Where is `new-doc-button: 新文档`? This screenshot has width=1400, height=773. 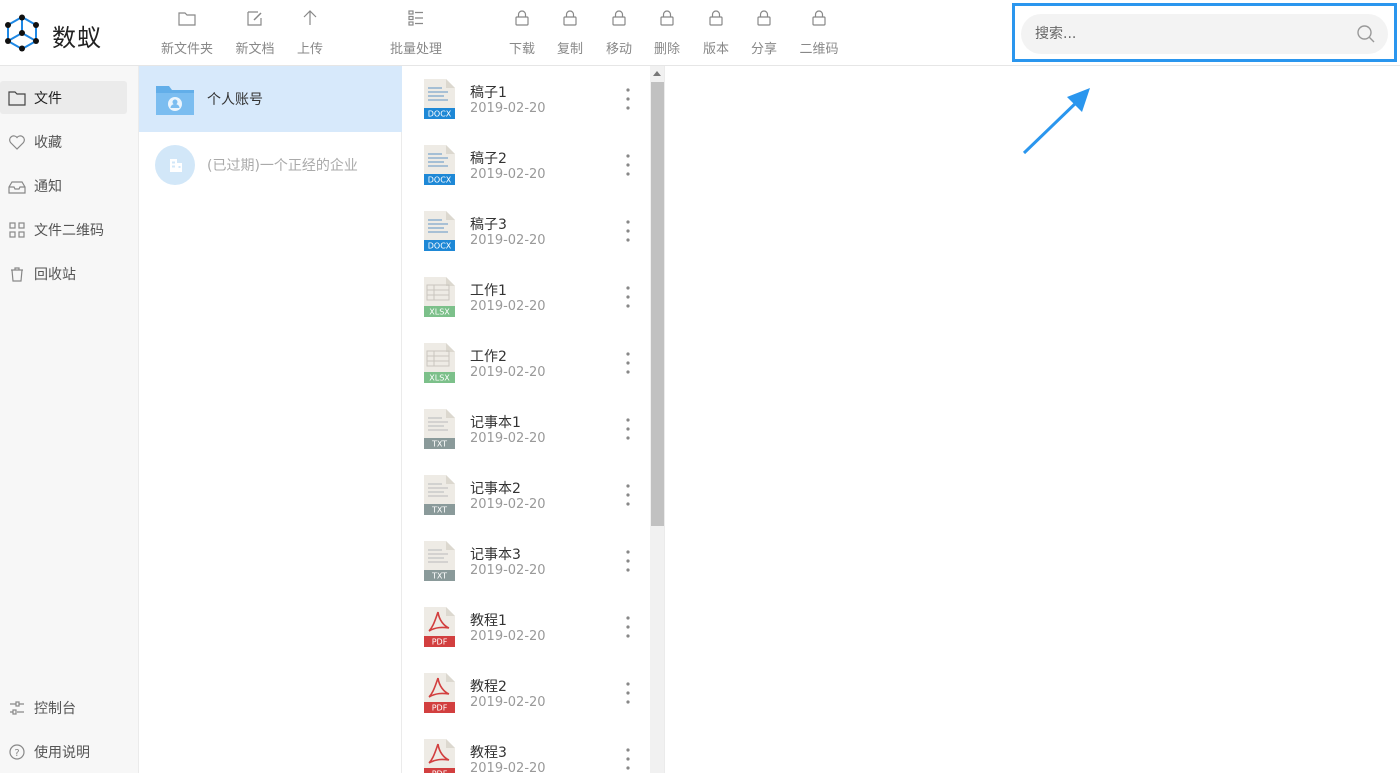
new-doc-button: 新文档 is located at coordinates (255, 32).